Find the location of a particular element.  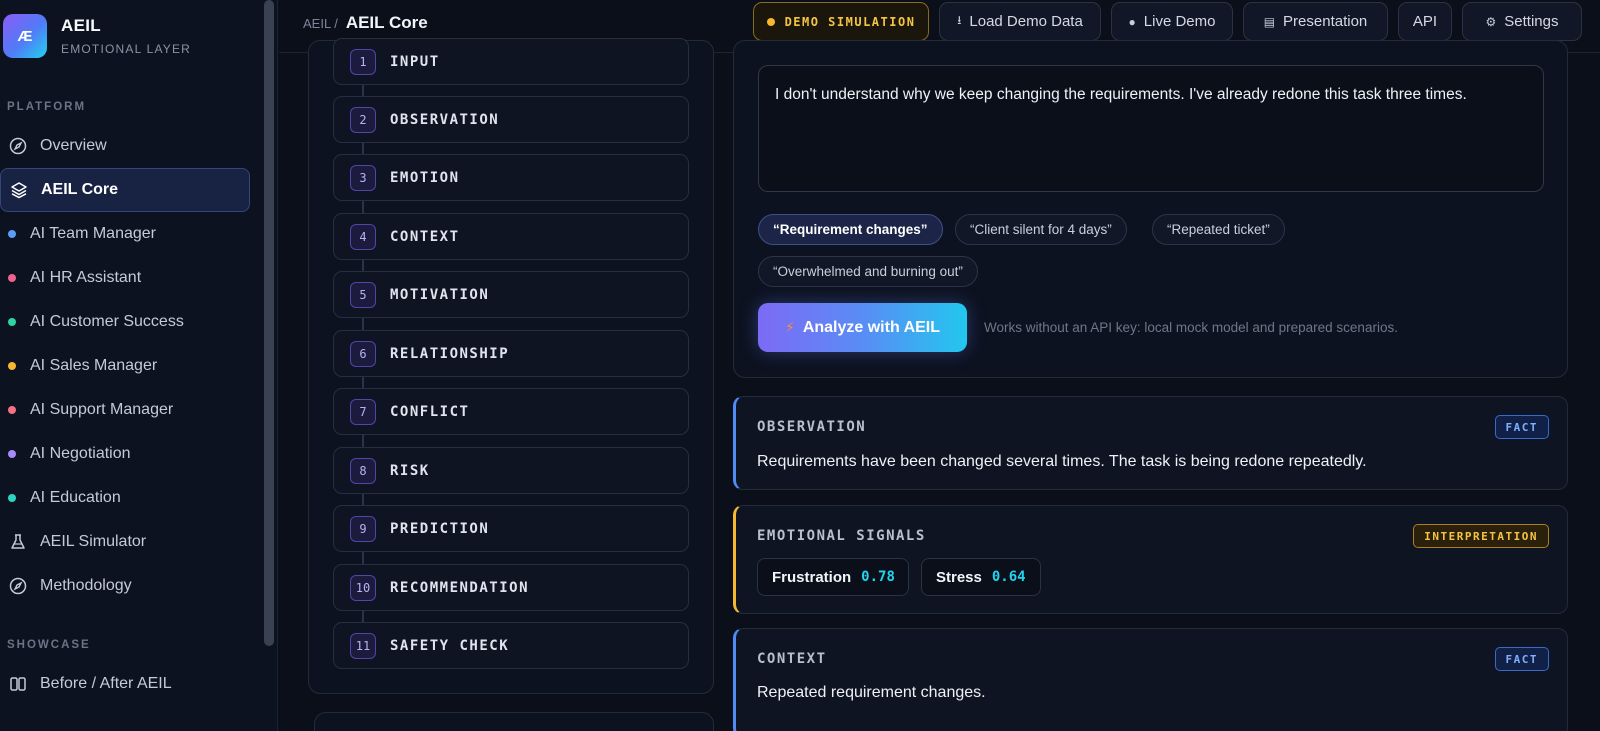

scenario-chip-requirement-changes: “Requirement changes” is located at coordinates (850, 229).